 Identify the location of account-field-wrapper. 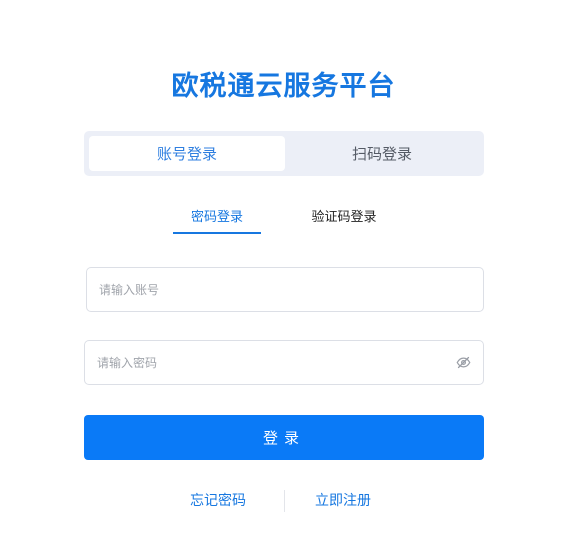
(285, 289).